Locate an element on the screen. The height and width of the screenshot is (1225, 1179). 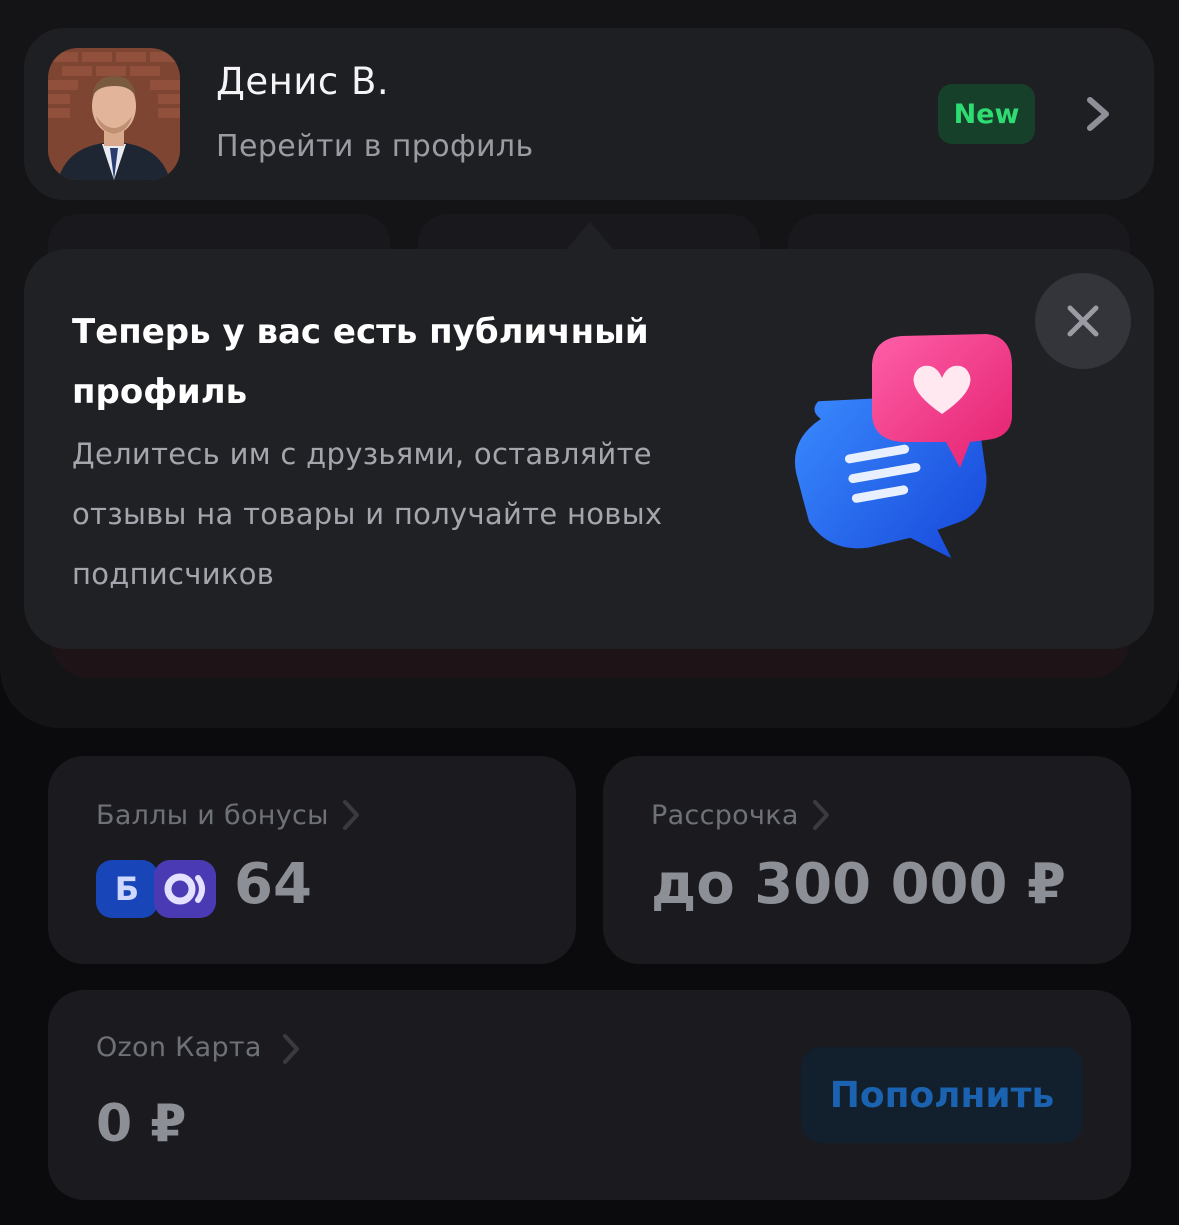
installment-card-label: Рассрочка is located at coordinates (725, 815).